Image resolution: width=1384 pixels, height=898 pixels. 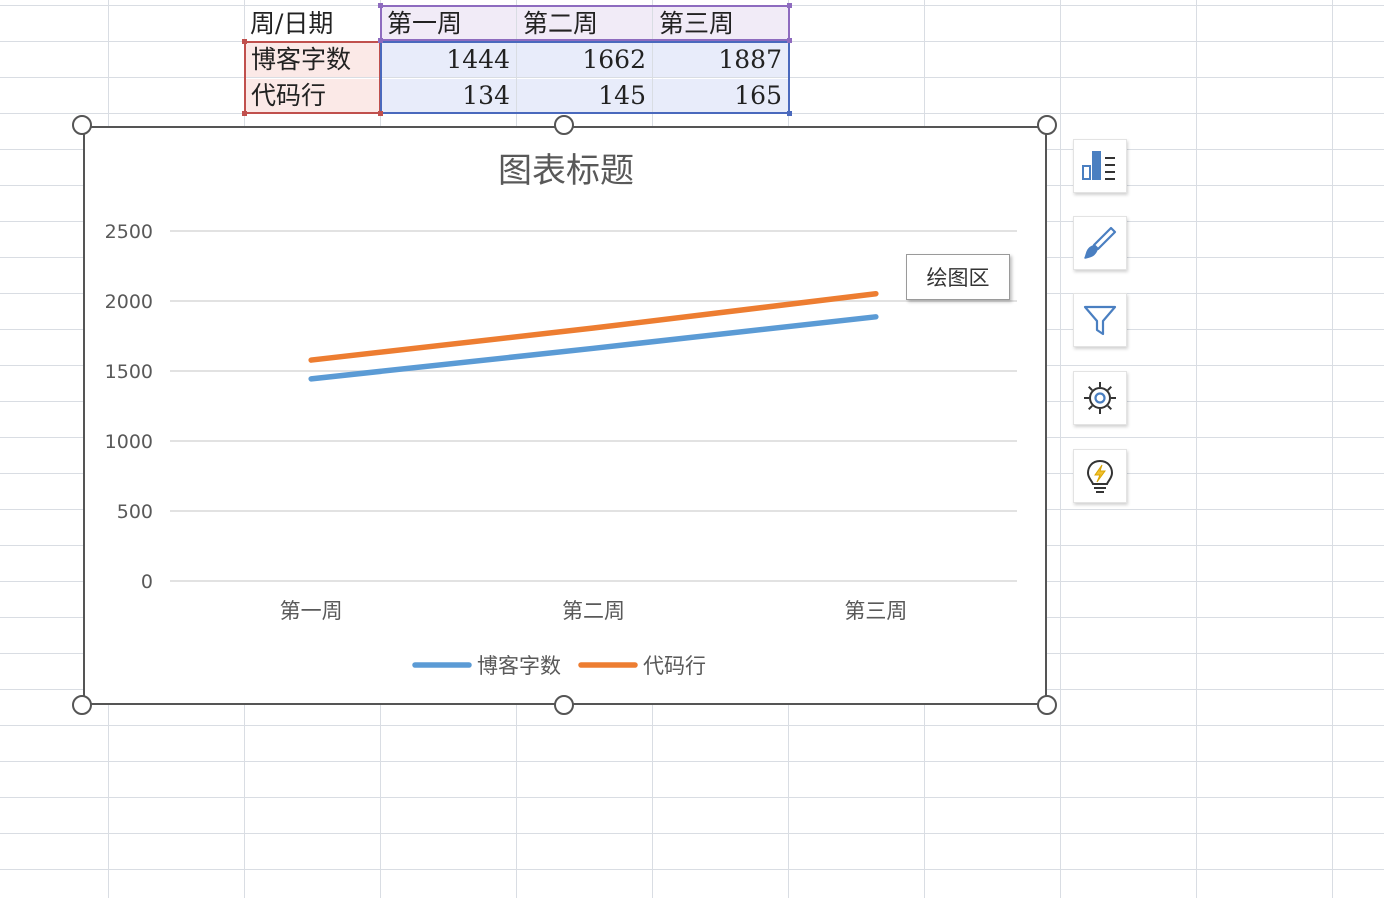 I want to click on y-tick-label: 2500, so click(x=129, y=232).